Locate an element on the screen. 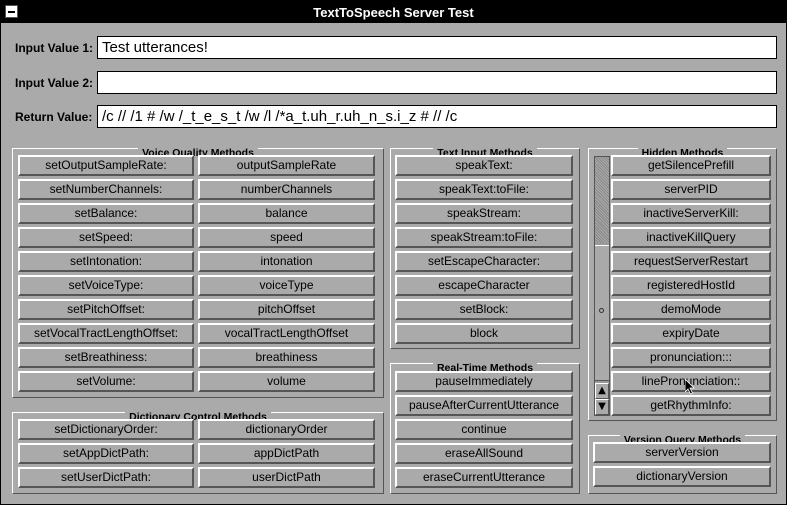 This screenshot has width=787, height=505. request-server-restart-button: requestServerRestart is located at coordinates (691, 261).